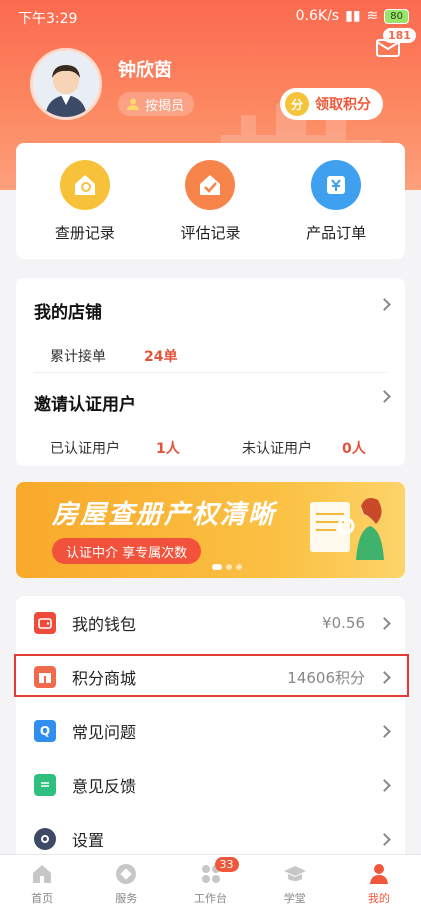 This screenshot has height=912, width=421. Describe the element at coordinates (42, 874) in the screenshot. I see `home-icon` at that location.